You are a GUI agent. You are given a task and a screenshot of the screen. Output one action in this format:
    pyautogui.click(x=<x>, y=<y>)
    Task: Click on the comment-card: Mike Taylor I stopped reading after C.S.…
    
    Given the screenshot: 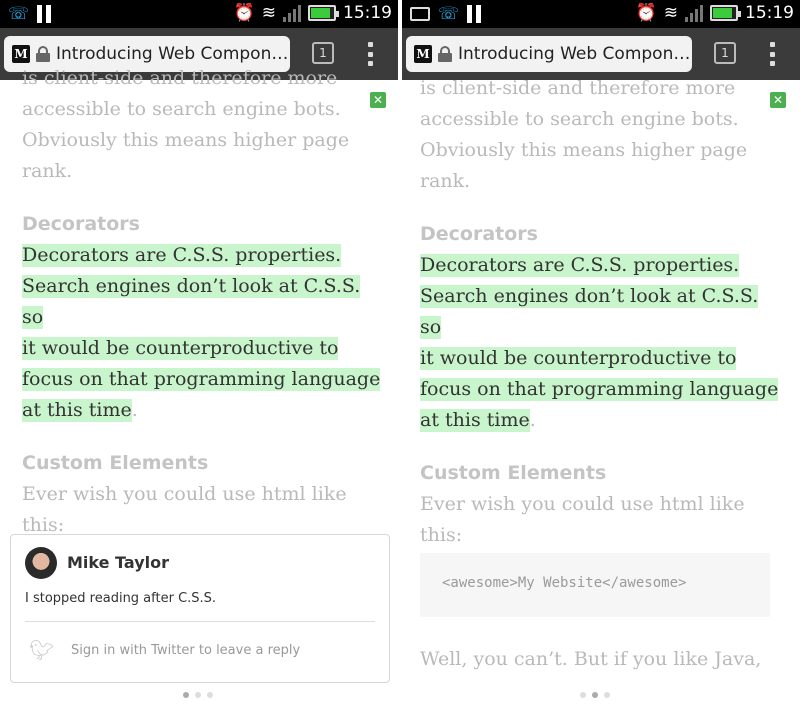 What is the action you would take?
    pyautogui.click(x=200, y=608)
    